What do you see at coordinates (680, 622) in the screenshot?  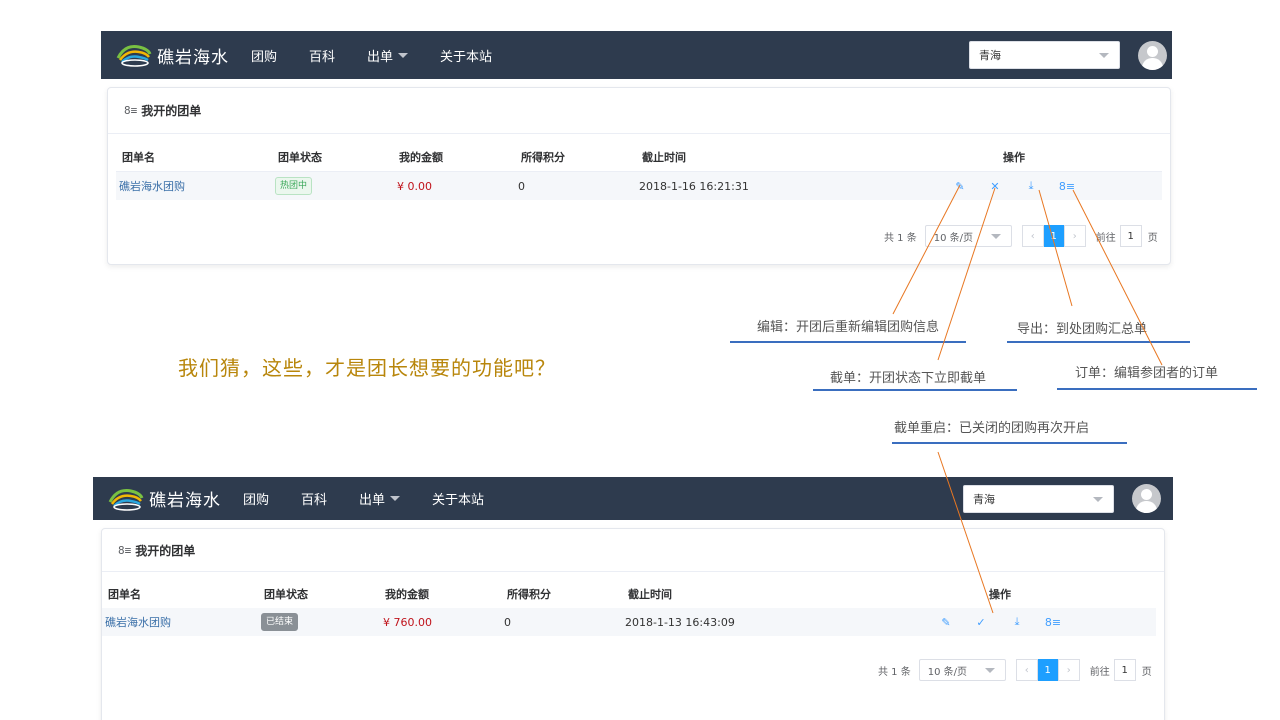 I see `deadline-value: 2018-1-13 16:43:09` at bounding box center [680, 622].